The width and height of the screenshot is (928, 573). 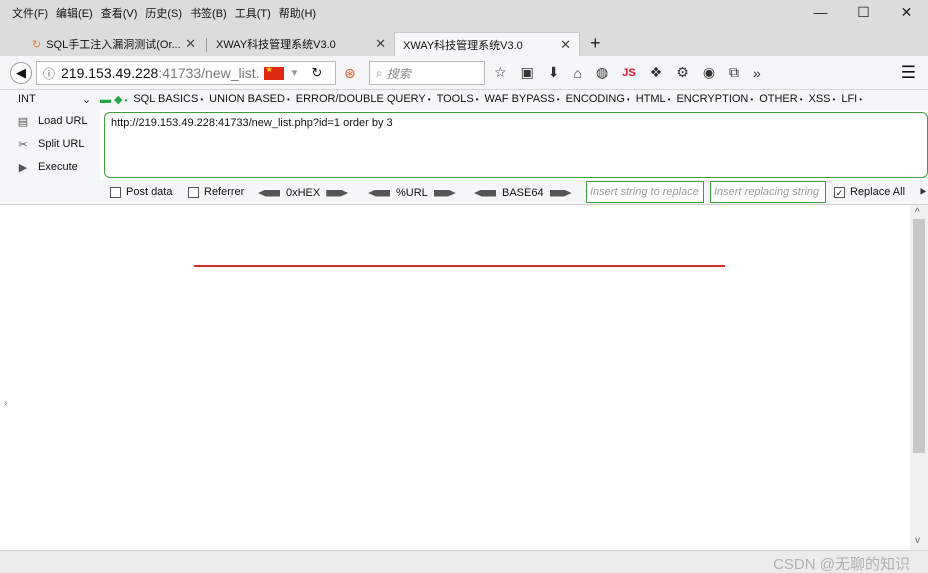 What do you see at coordinates (906, 12) in the screenshot?
I see `close-window-button: ✕` at bounding box center [906, 12].